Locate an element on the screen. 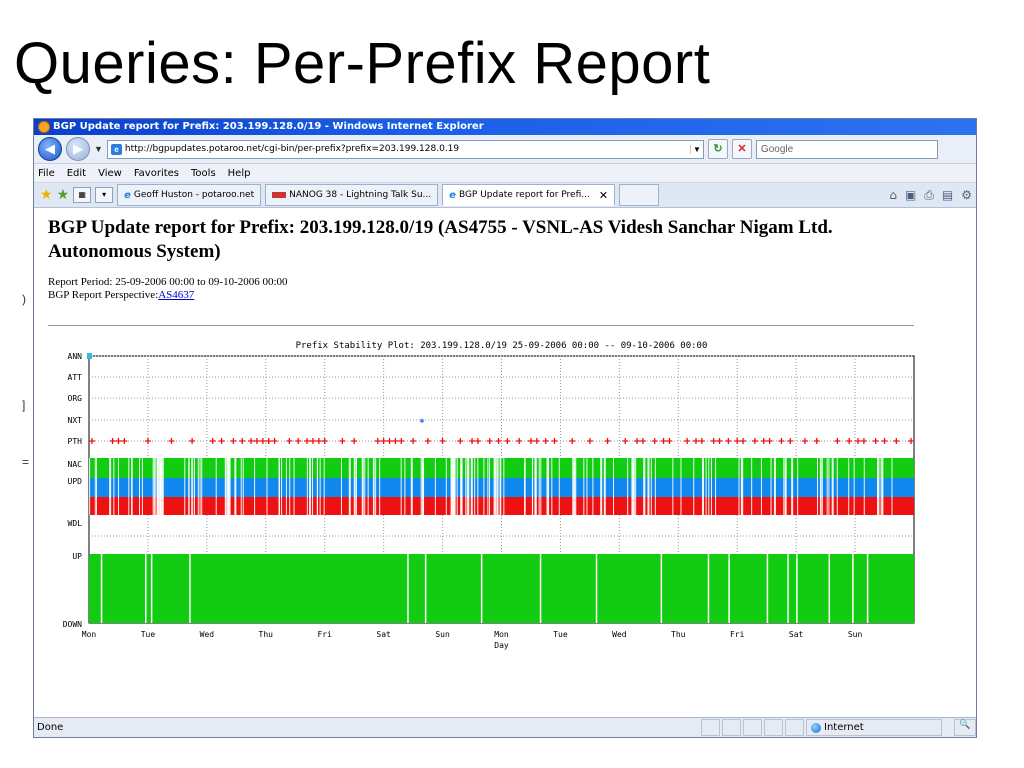  x-tick-label: Wed is located at coordinates (619, 634).